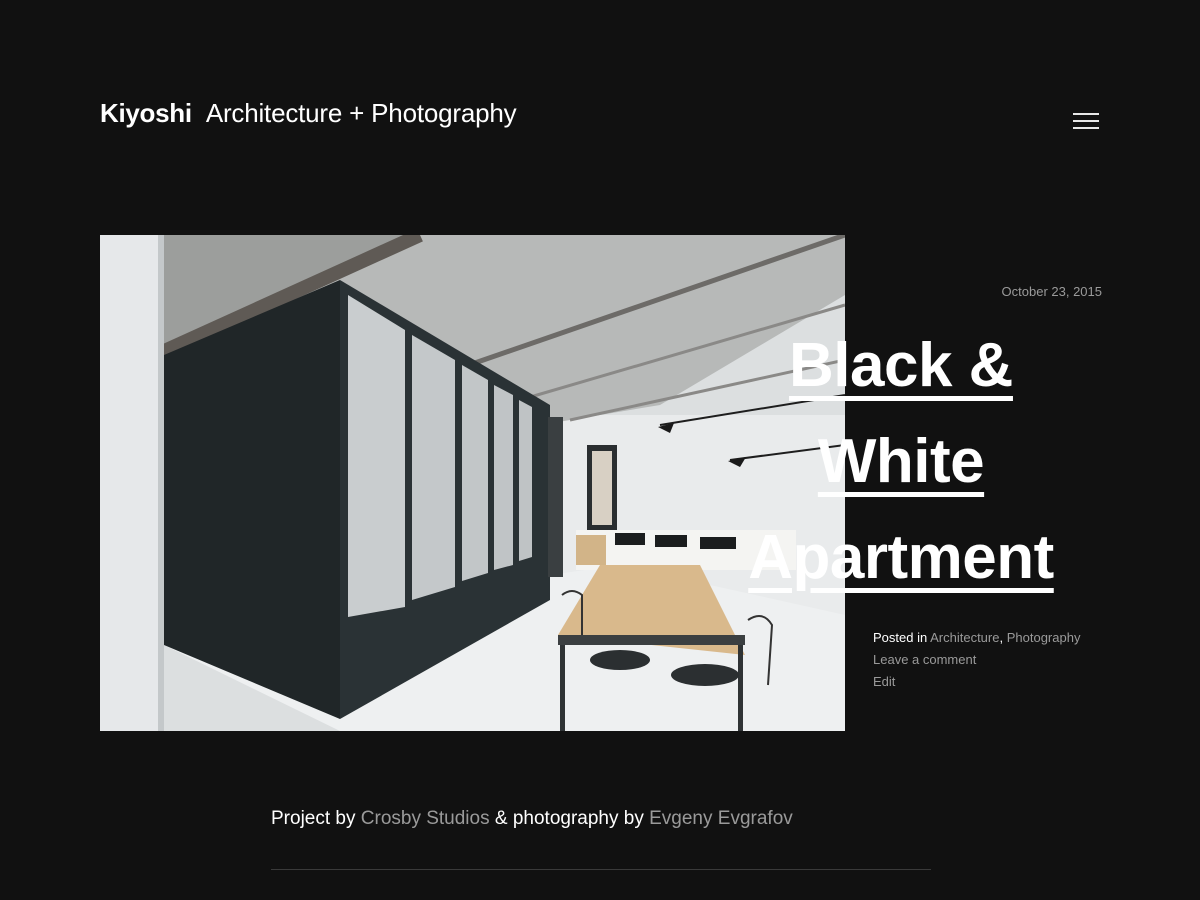 The height and width of the screenshot is (900, 1200). I want to click on categories-line: Posted in Architecture, Photography, so click(976, 638).